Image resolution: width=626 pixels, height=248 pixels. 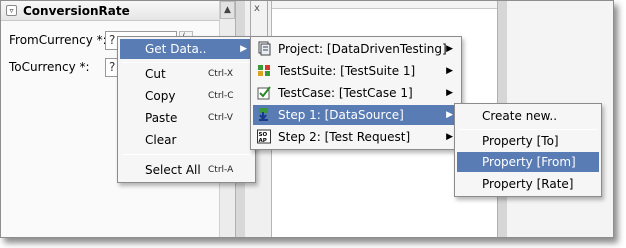 What do you see at coordinates (264, 136) in the screenshot?
I see `soap-request-icon: SO AP` at bounding box center [264, 136].